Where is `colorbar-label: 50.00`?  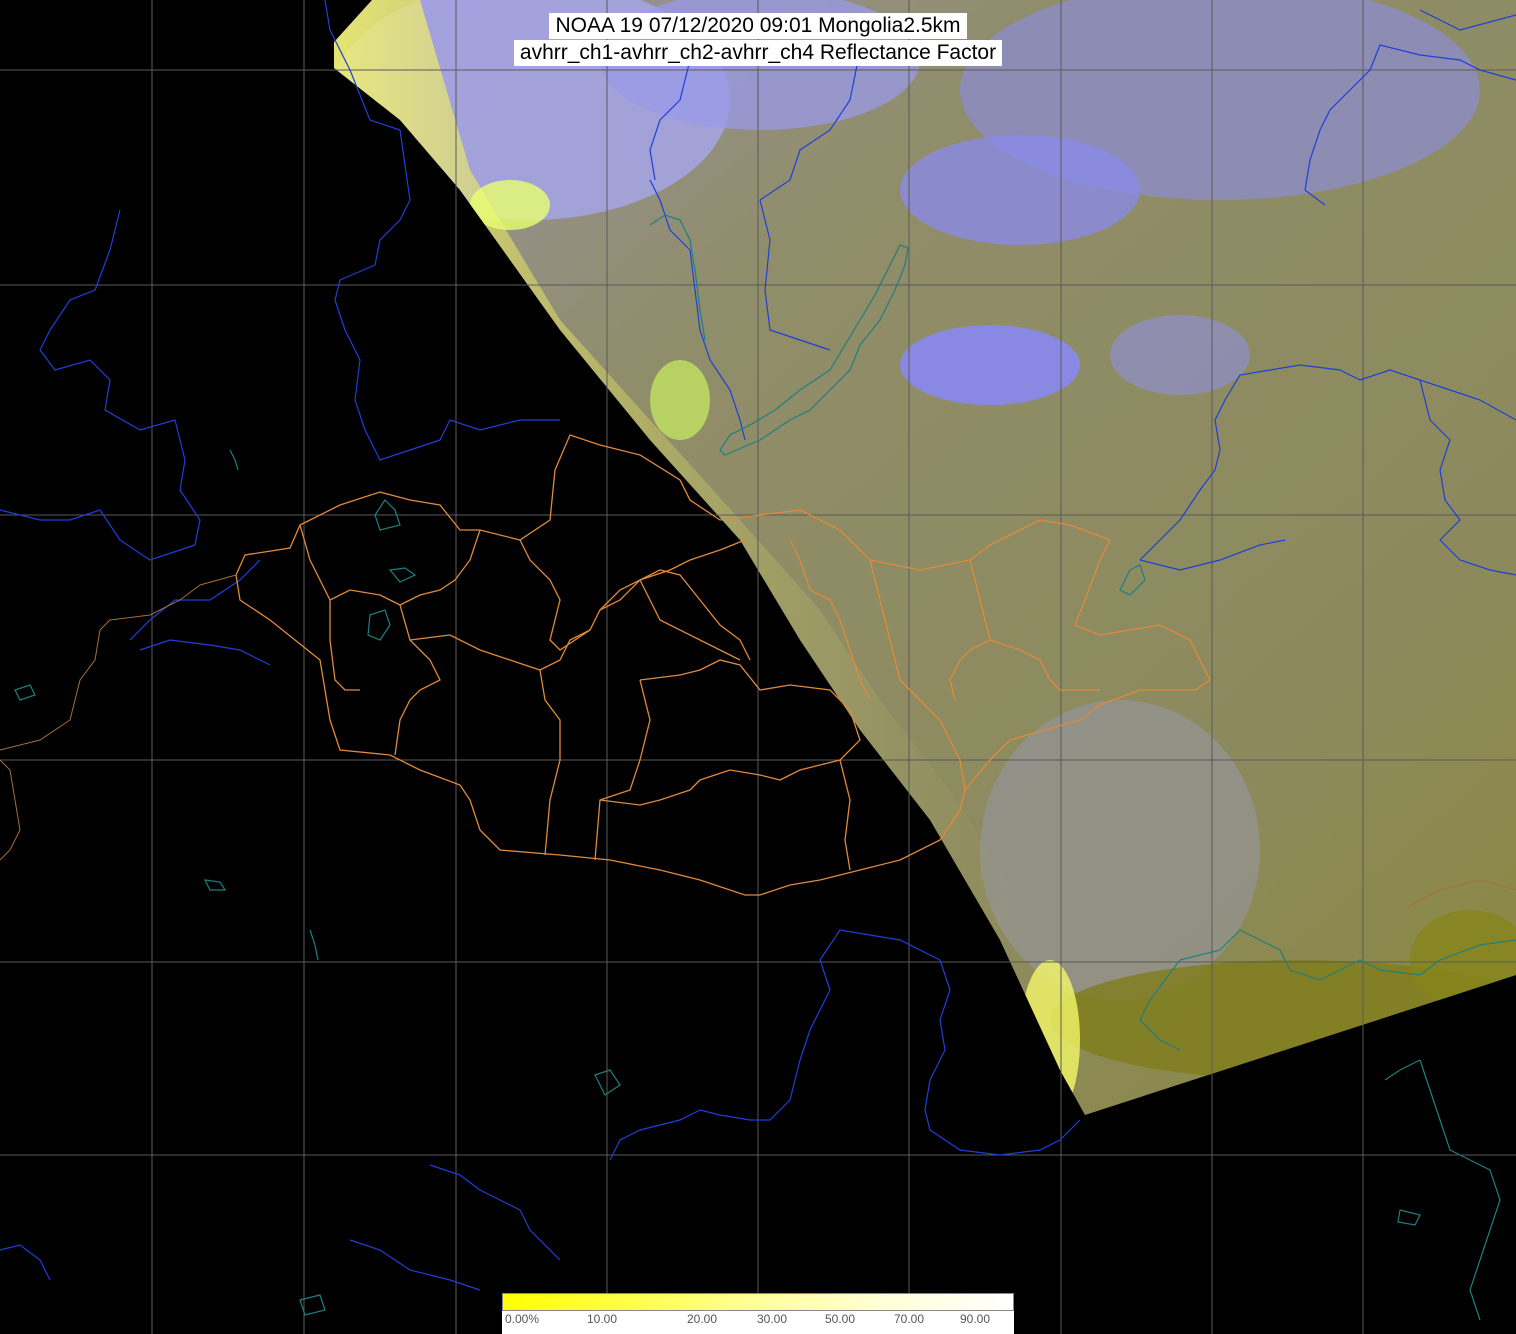
colorbar-label: 50.00 is located at coordinates (840, 1319).